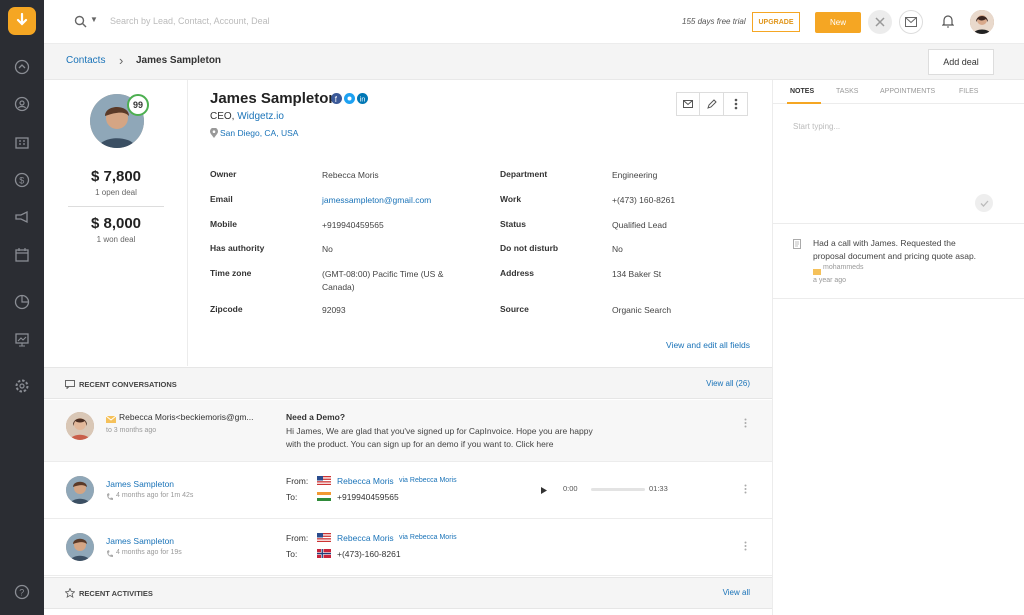 The width and height of the screenshot is (1024, 615). I want to click on breadcrumb-current: James Sampleton, so click(179, 60).